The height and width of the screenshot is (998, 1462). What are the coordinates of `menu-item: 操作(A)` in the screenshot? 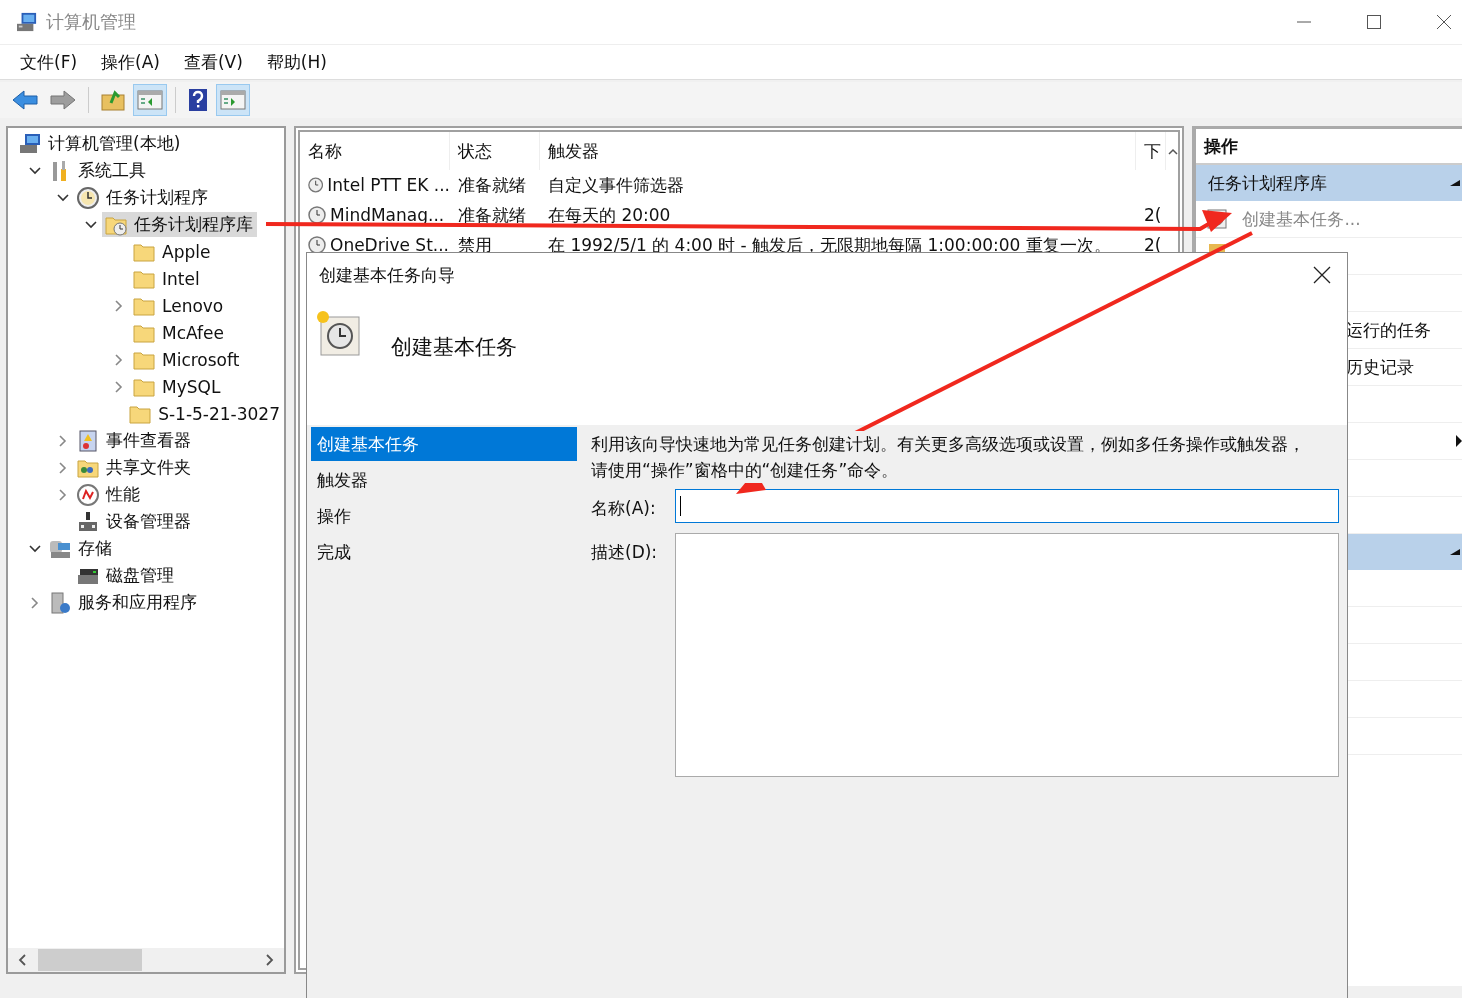 It's located at (130, 62).